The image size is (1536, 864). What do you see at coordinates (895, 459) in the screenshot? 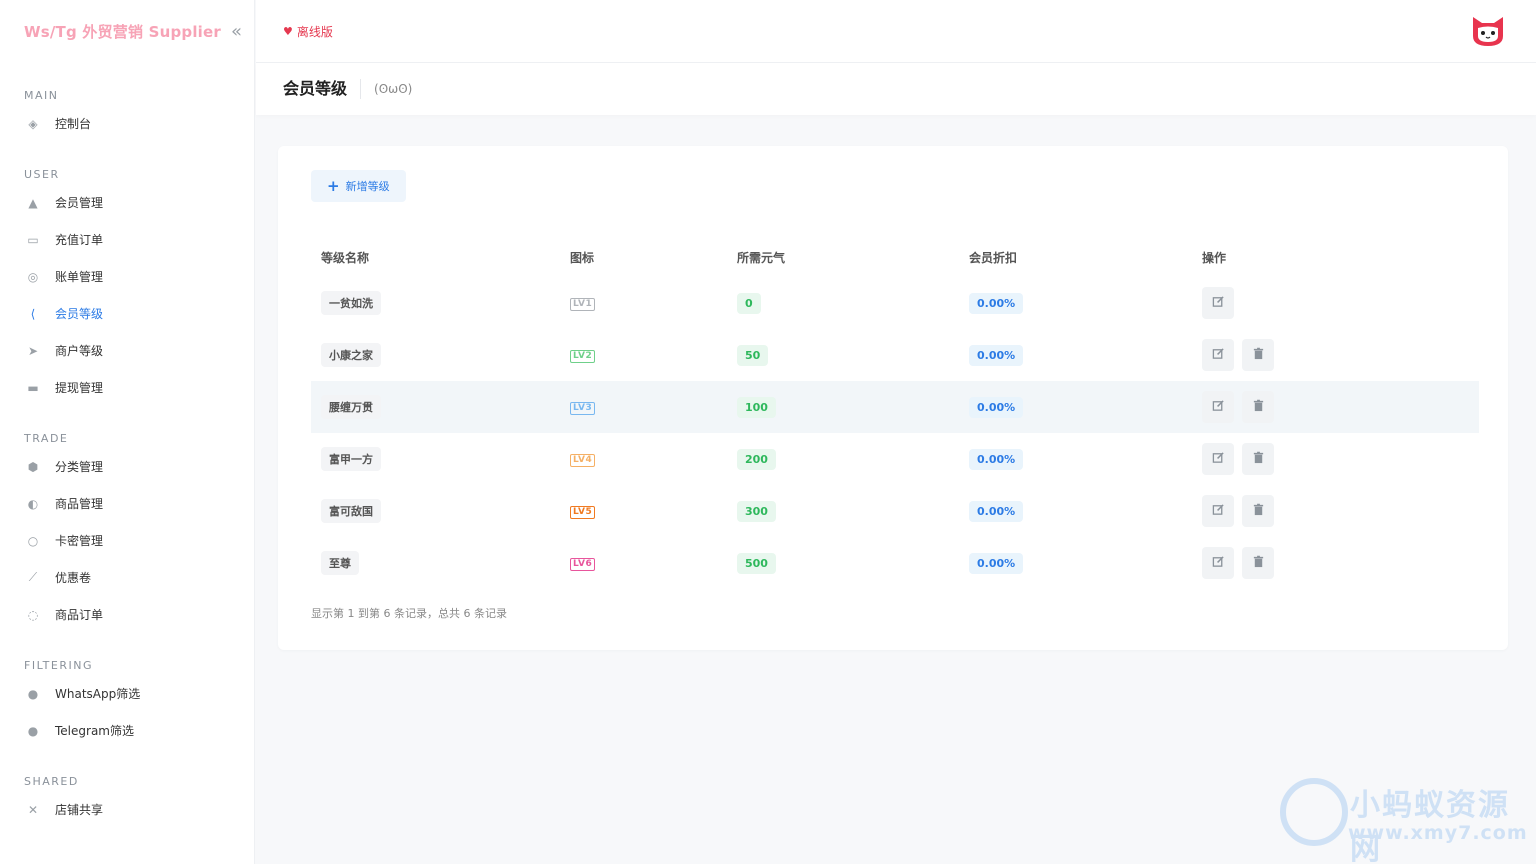
I see `table-row: 富甲一方 LV4 200 0.00%` at bounding box center [895, 459].